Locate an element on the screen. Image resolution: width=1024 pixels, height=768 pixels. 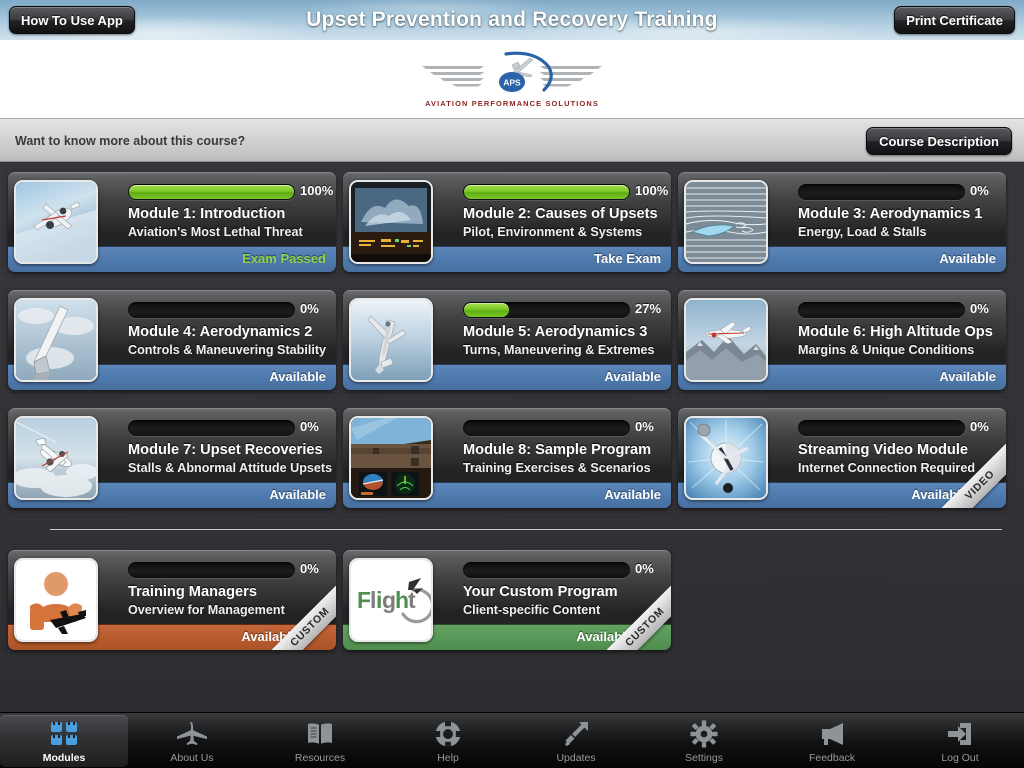
flight-logo-icon: Flight is located at coordinates (391, 600).